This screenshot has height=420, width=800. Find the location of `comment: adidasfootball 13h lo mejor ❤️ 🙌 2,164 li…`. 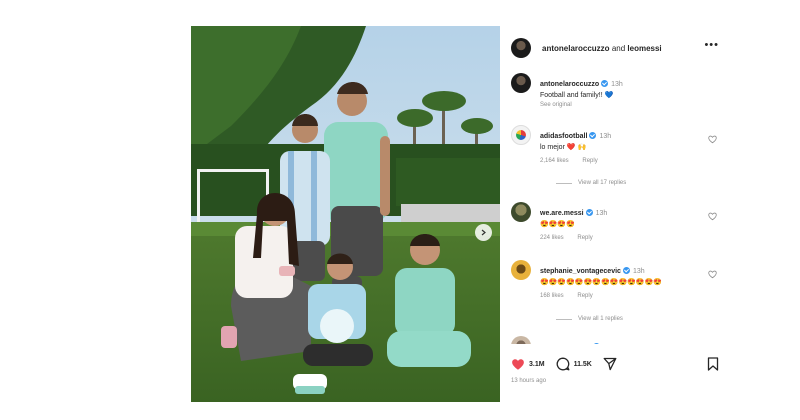

comment: adidasfootball 13h lo mejor ❤️ 🙌 2,164 li… is located at coordinates (617, 144).